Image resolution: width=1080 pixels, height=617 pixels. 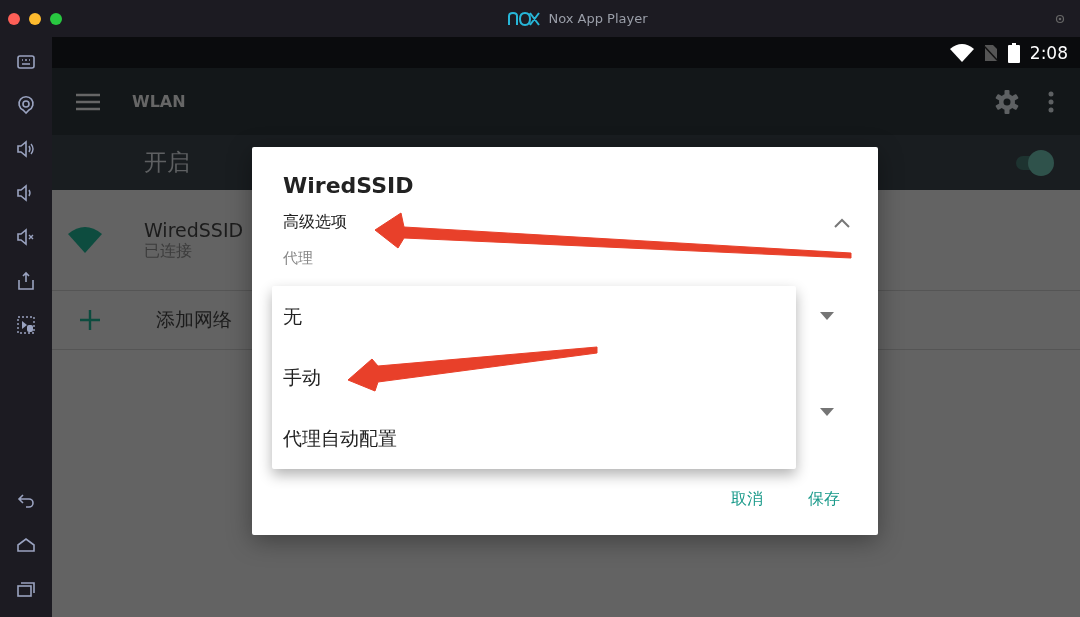 I want to click on wifi-icon, so click(x=961, y=52).